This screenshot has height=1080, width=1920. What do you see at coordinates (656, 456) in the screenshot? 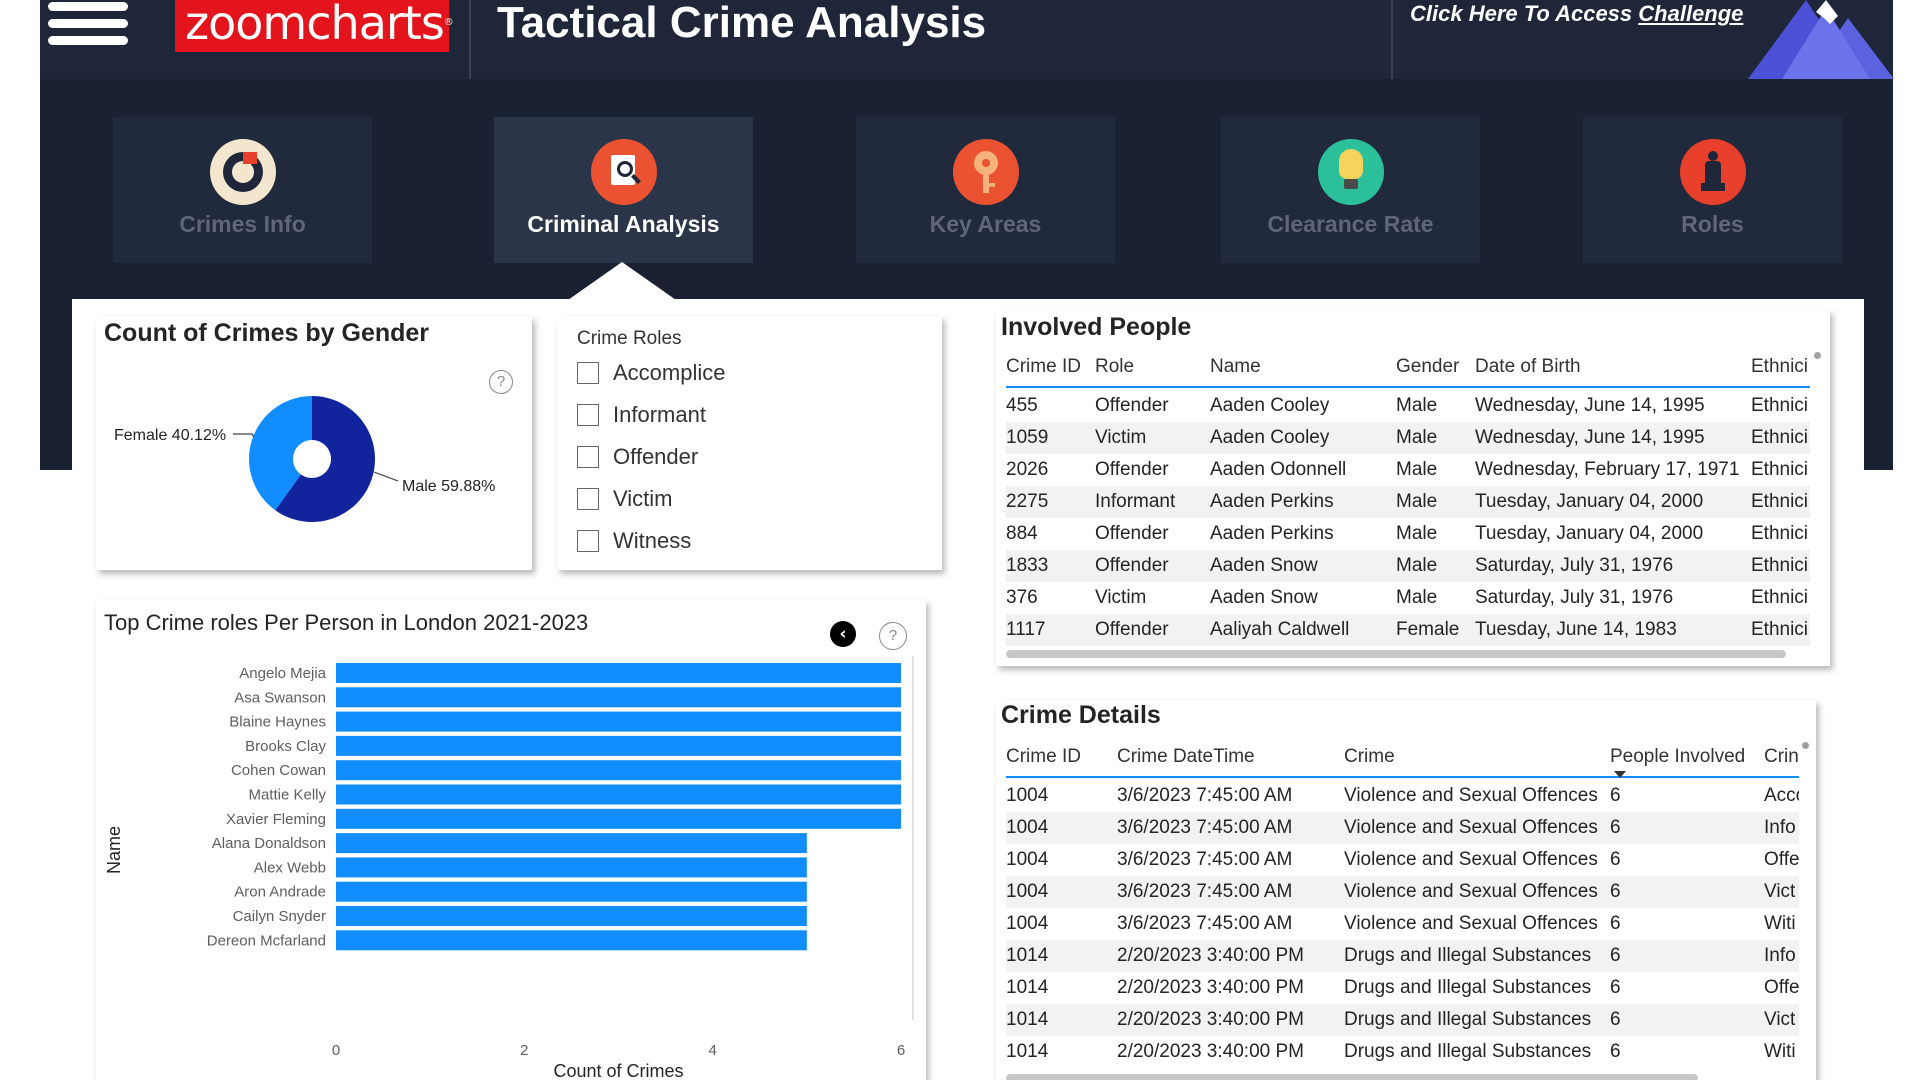
I see `slicer-item-label: Offender` at bounding box center [656, 456].